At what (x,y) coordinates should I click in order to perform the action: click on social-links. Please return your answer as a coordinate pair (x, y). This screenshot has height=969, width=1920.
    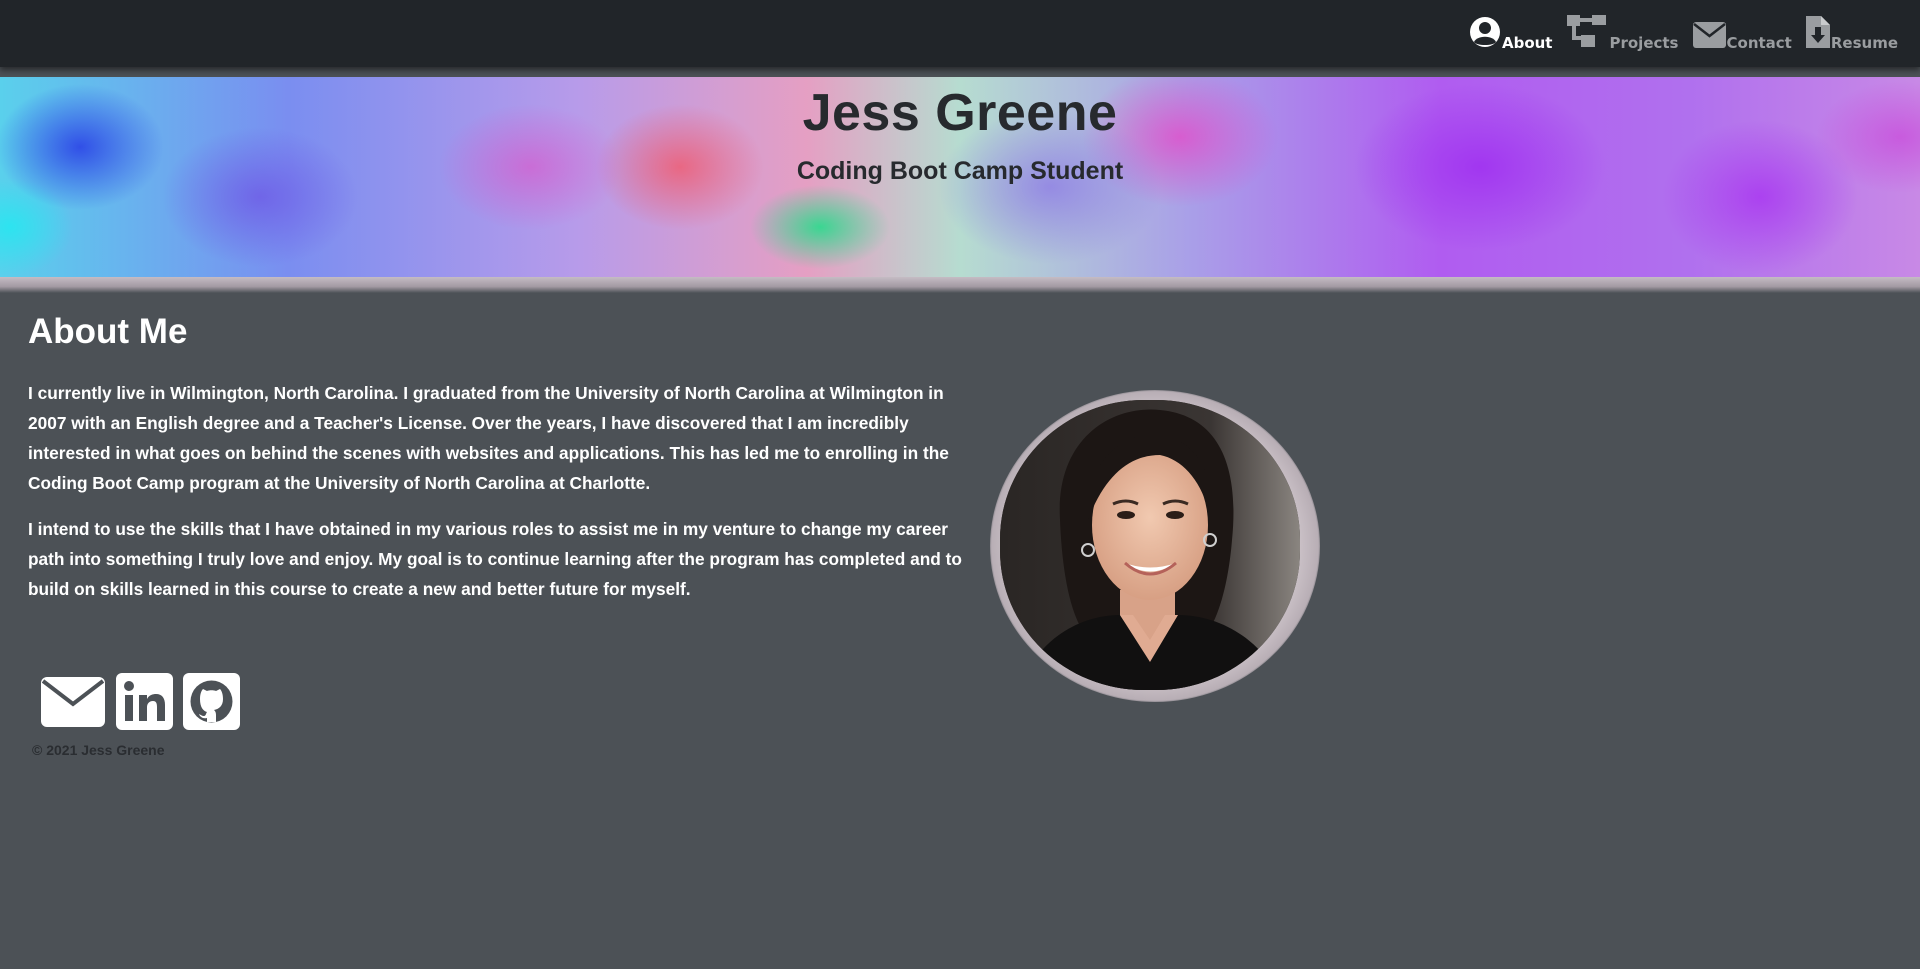
    Looking at the image, I should click on (140, 703).